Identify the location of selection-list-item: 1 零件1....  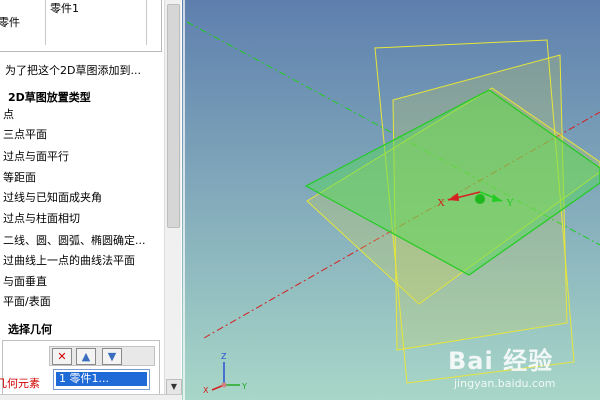
(101, 379).